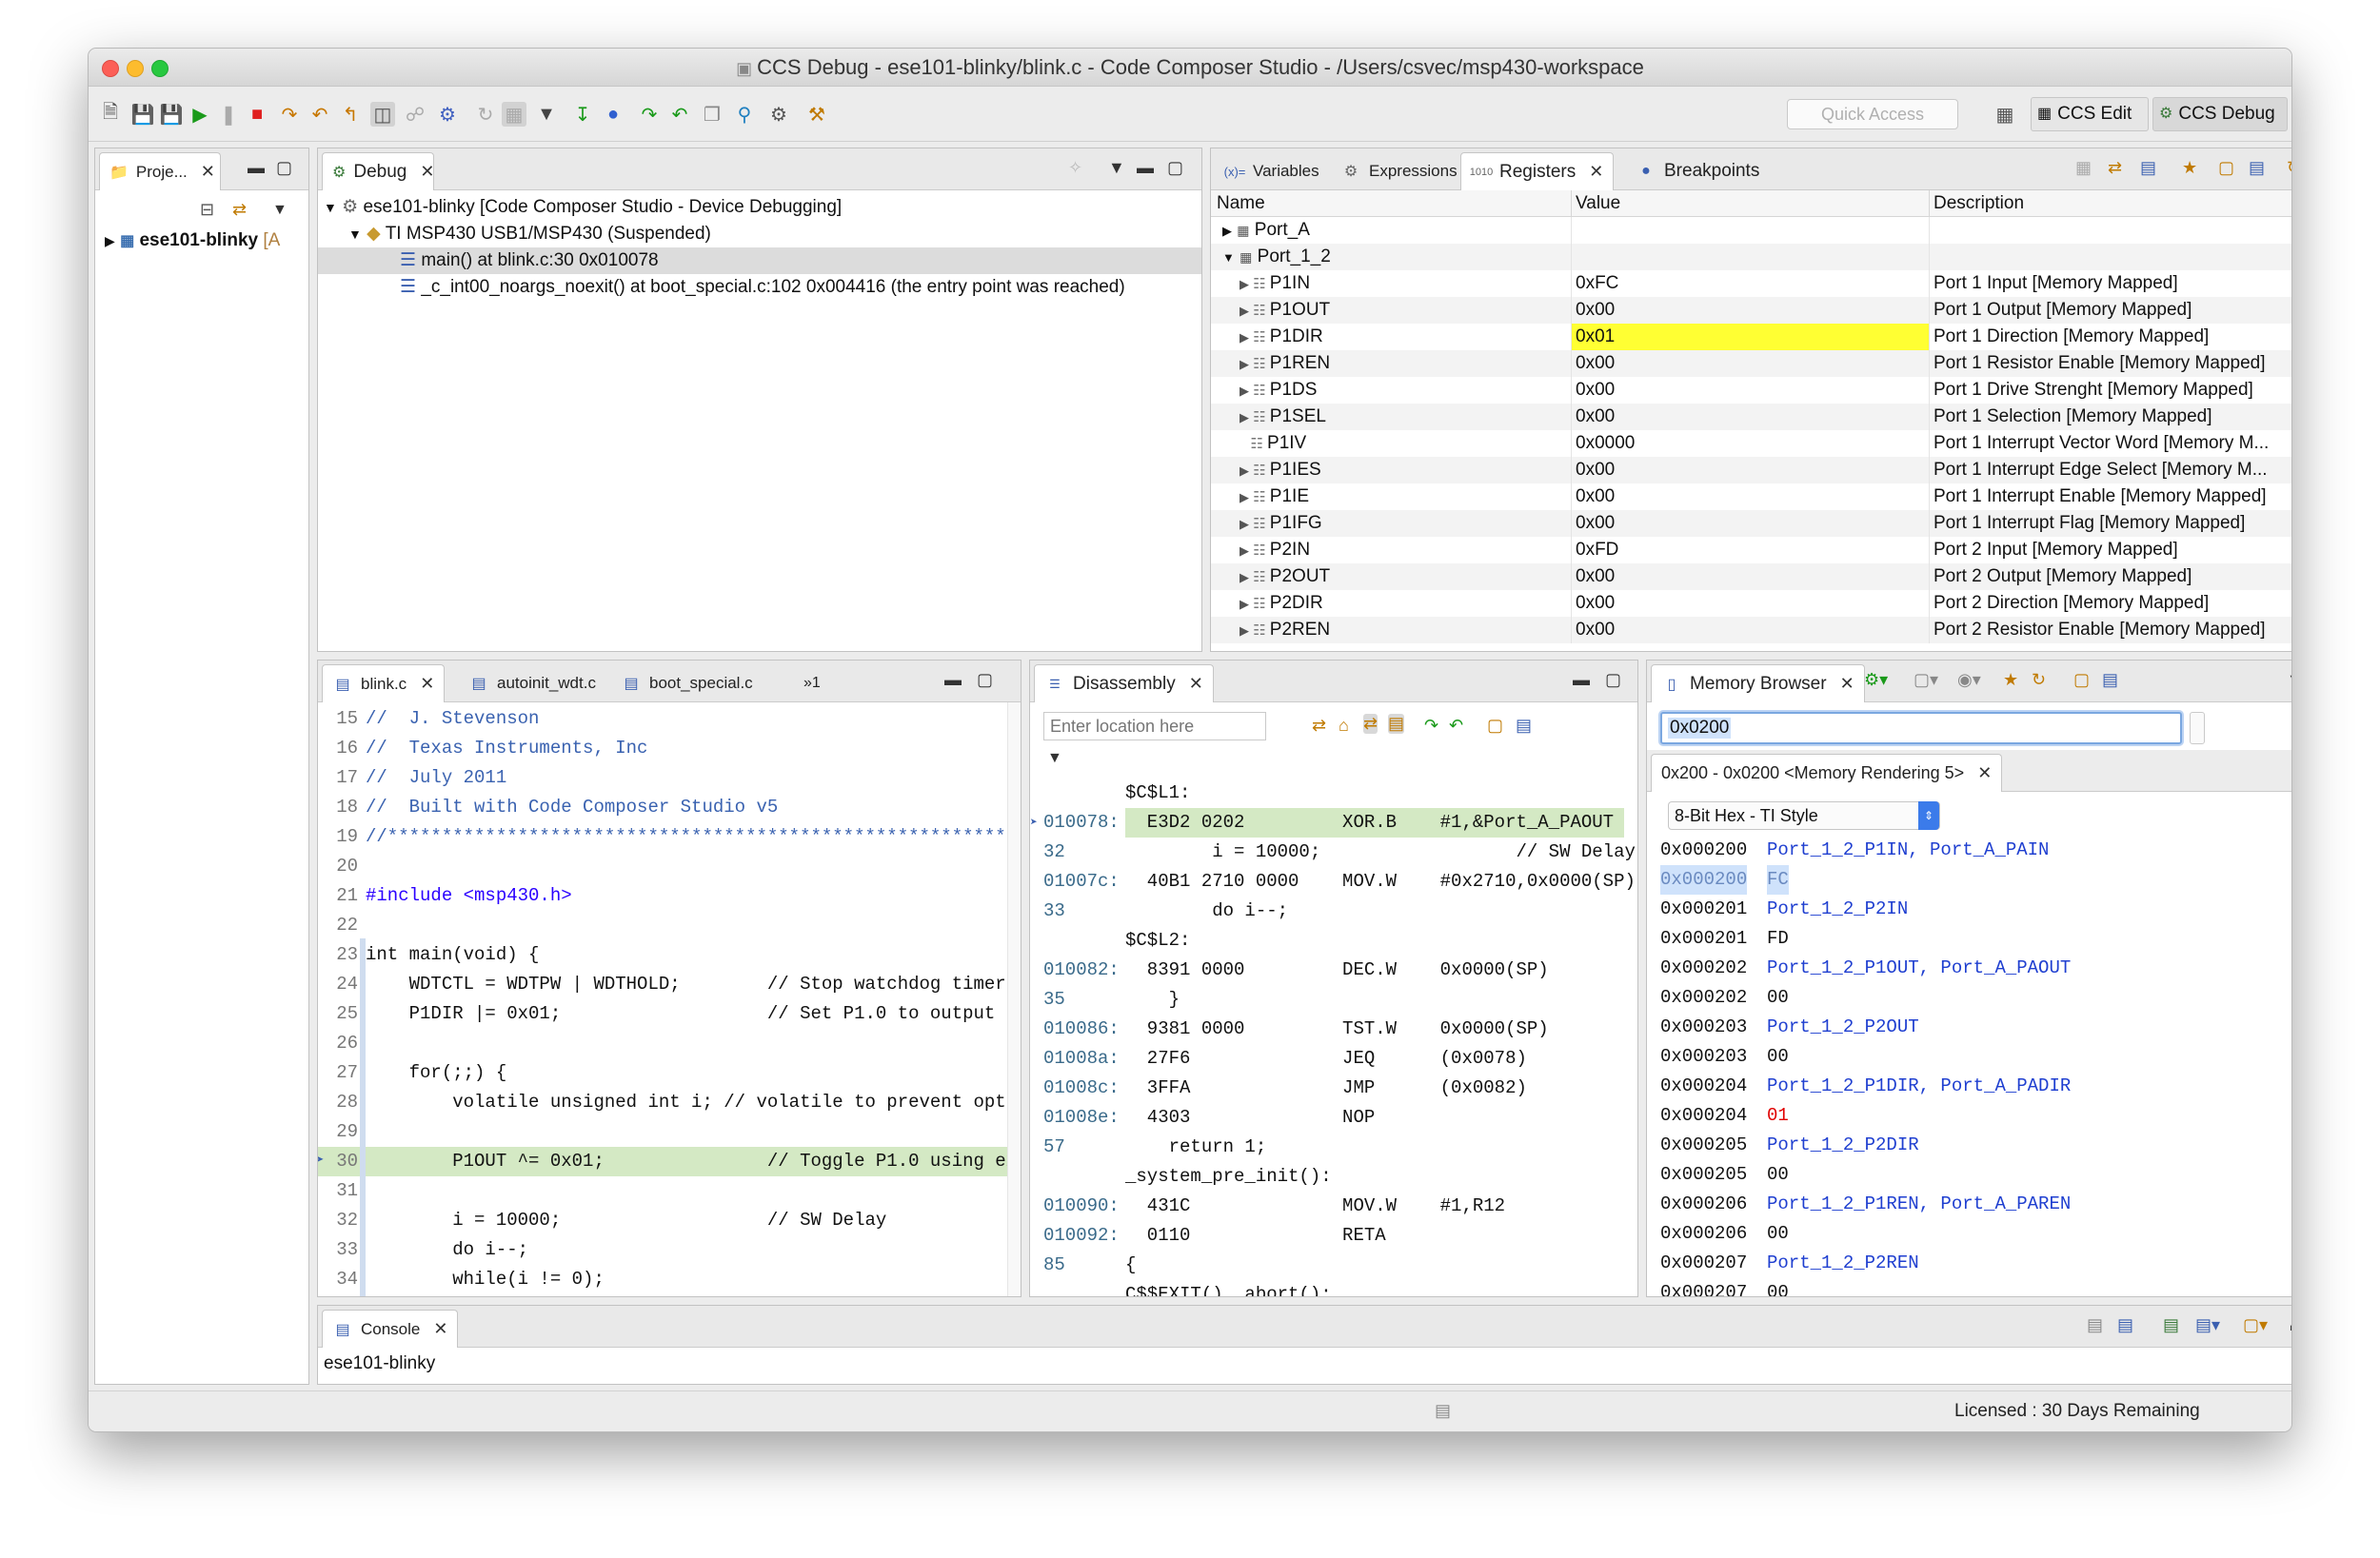 The width and height of the screenshot is (2380, 1558). Describe the element at coordinates (2197, 728) in the screenshot. I see `address-history-button` at that location.